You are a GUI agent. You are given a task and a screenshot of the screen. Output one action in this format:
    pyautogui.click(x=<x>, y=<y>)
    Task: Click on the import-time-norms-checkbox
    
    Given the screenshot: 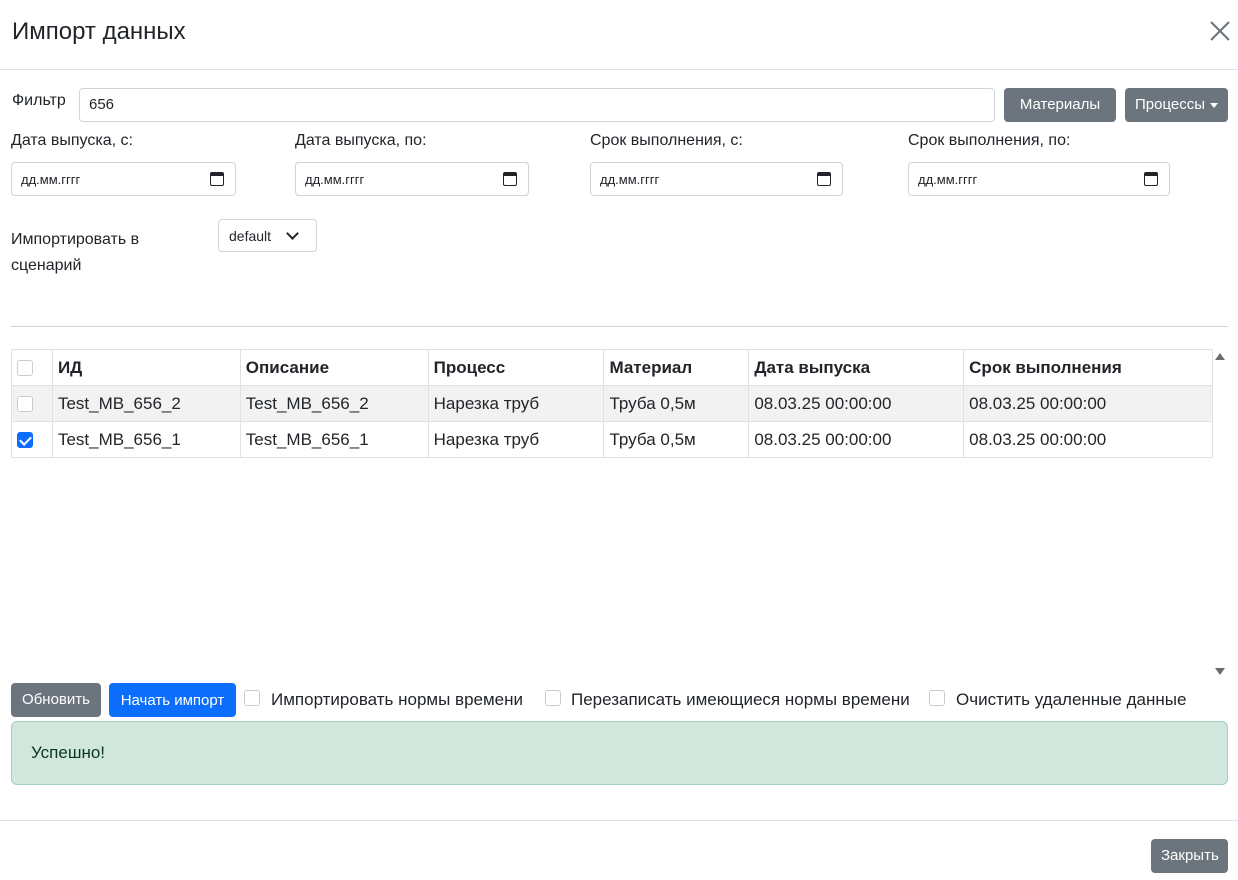 What is the action you would take?
    pyautogui.click(x=252, y=698)
    